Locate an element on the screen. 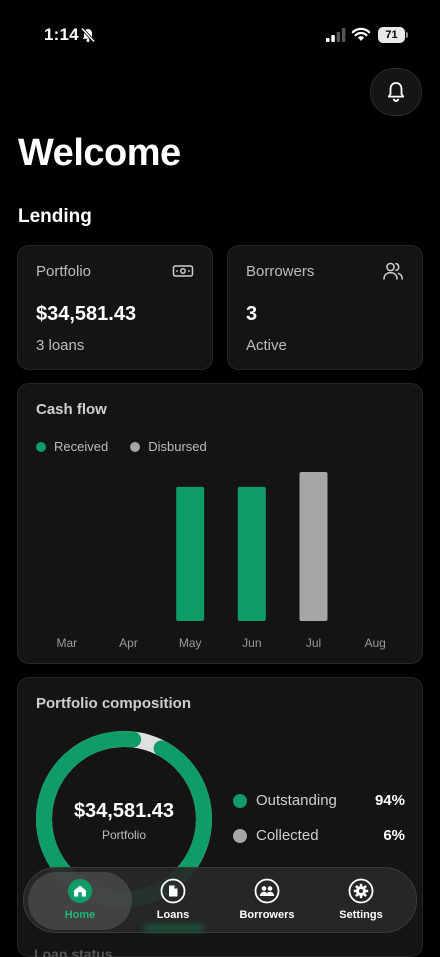 This screenshot has width=440, height=957. battery-tip is located at coordinates (407, 35).